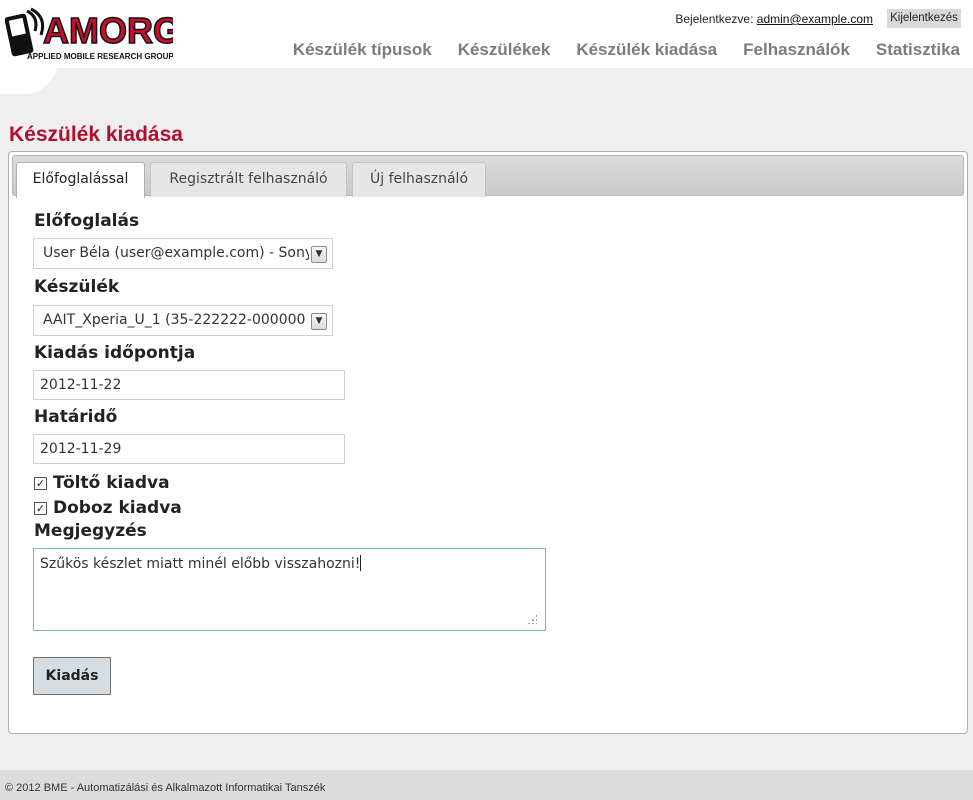 The width and height of the screenshot is (973, 800). What do you see at coordinates (176, 253) in the screenshot?
I see `reservation-select-value: User Béla (user@example.com) - Sony` at bounding box center [176, 253].